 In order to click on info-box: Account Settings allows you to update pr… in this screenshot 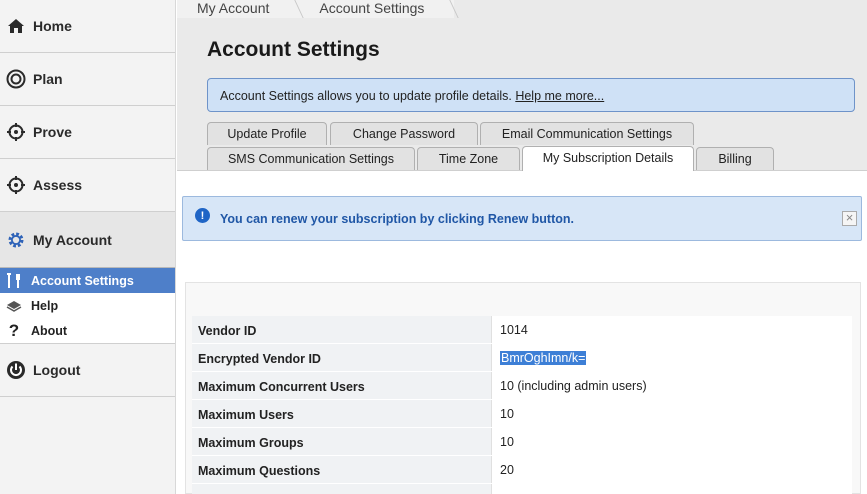, I will do `click(531, 95)`.